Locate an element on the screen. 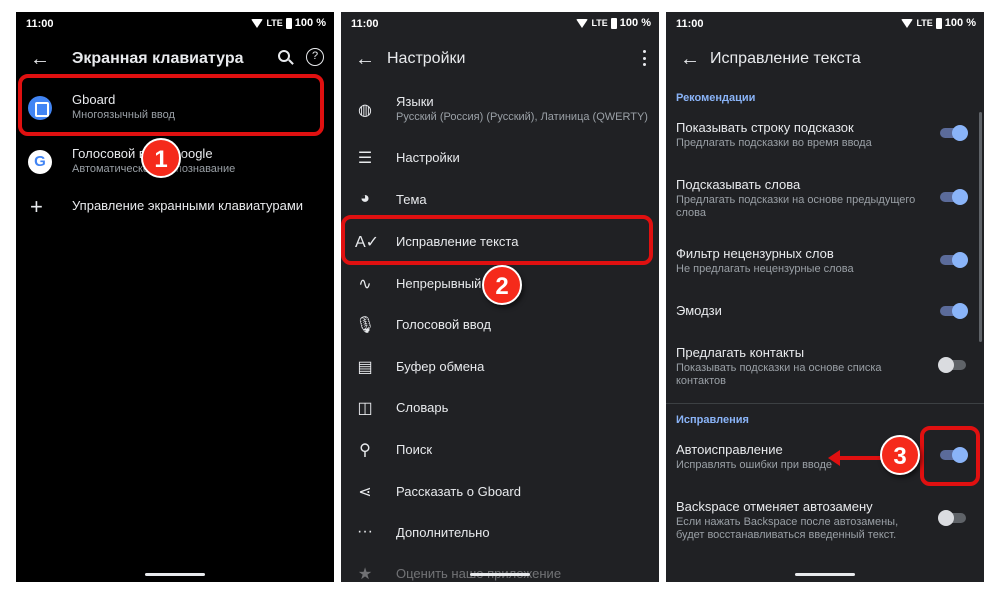  highlight-autocorrect-toggle is located at coordinates (950, 456).